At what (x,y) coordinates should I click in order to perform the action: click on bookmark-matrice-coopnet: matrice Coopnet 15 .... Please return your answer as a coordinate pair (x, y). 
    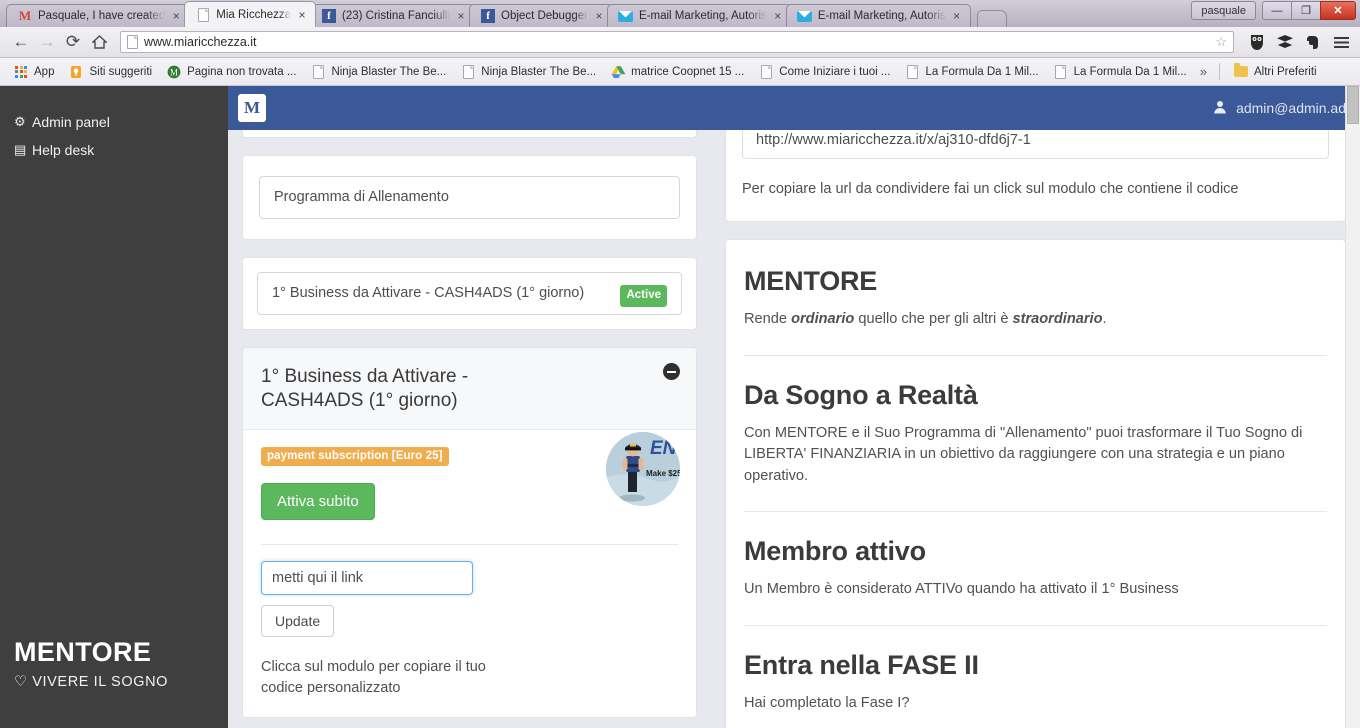
    Looking at the image, I should click on (677, 72).